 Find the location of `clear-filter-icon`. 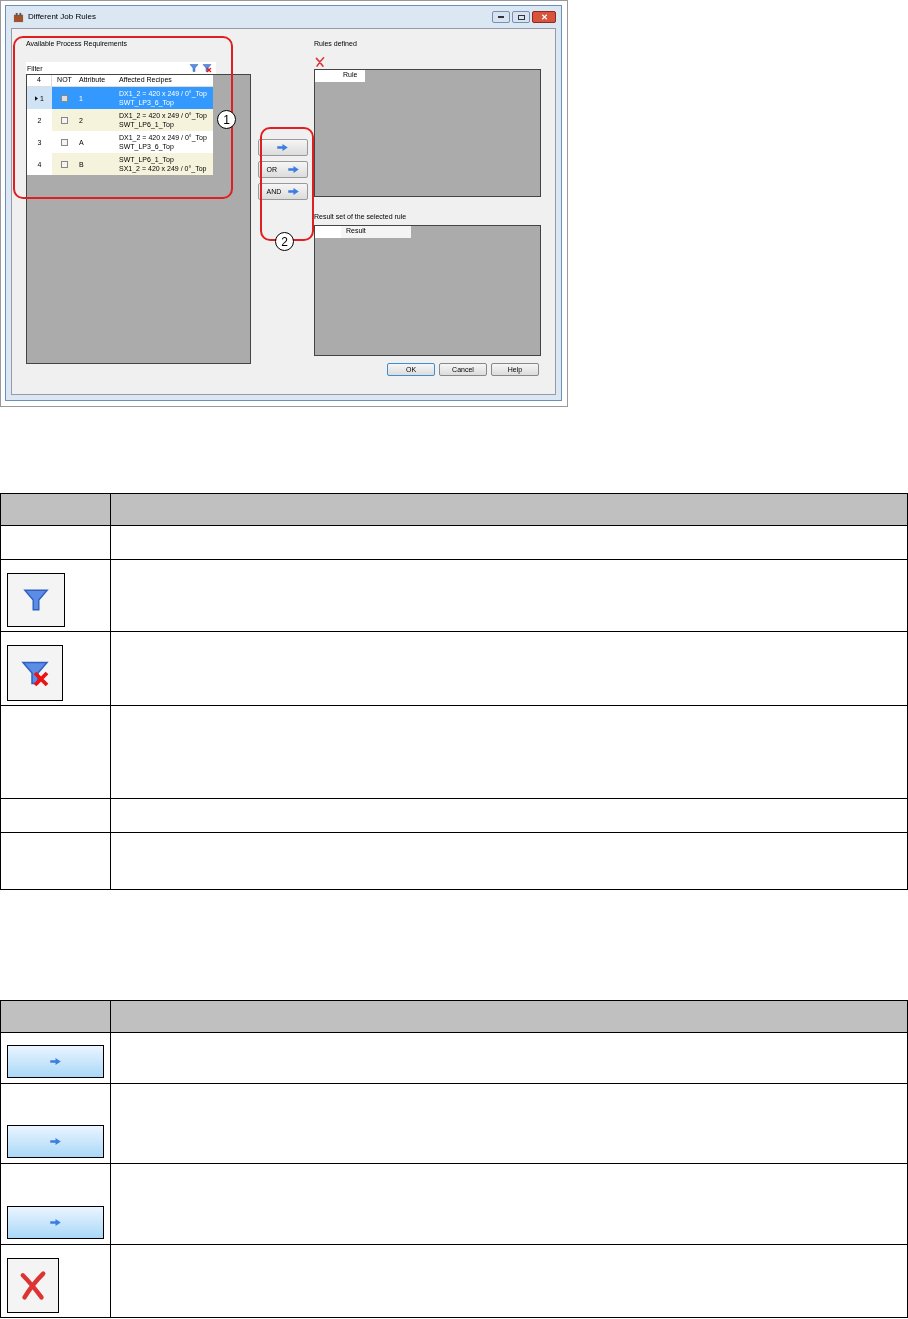

clear-filter-icon is located at coordinates (207, 68).